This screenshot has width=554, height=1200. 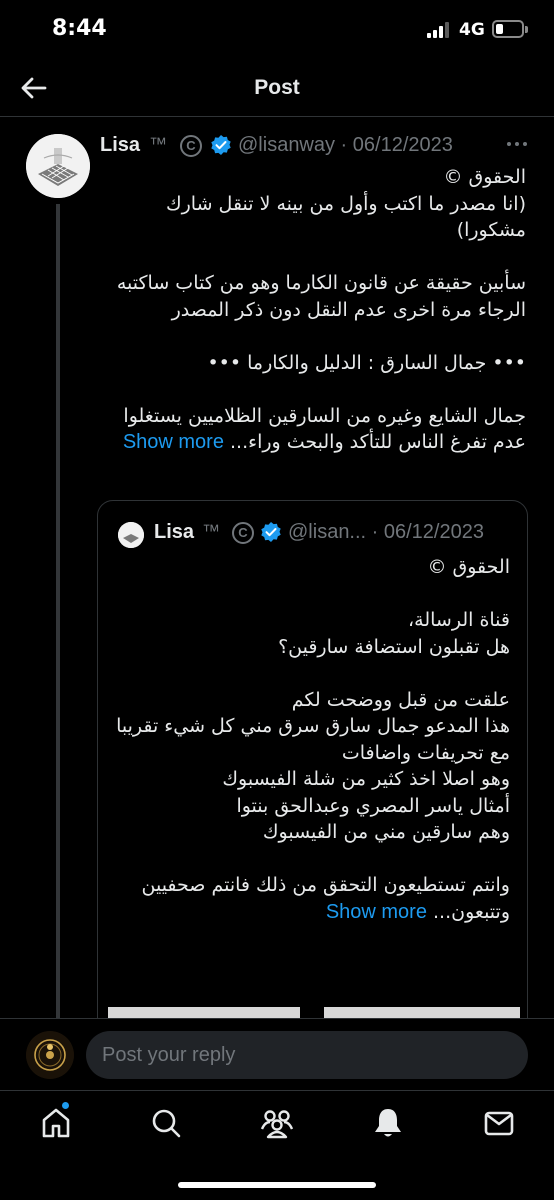 I want to click on copyright-icon: C, so click(x=191, y=146).